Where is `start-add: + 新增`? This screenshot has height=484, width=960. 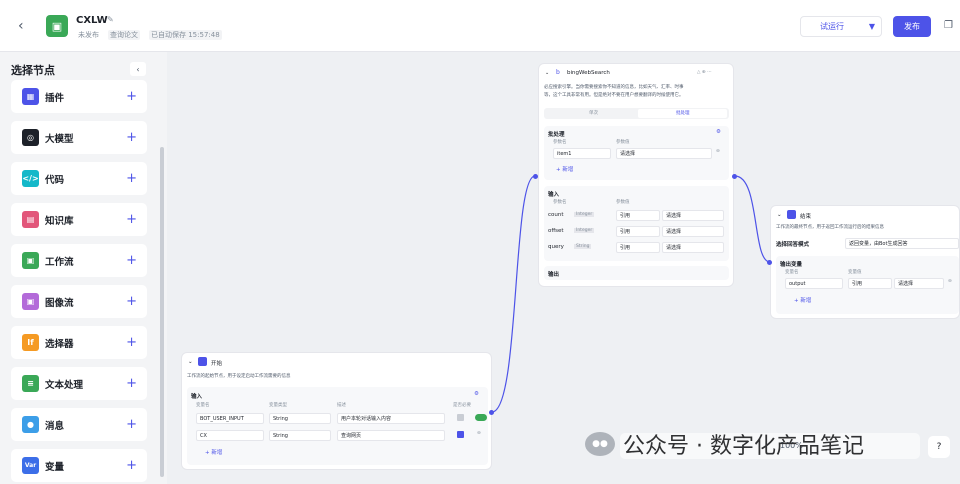
start-add: + 新增 is located at coordinates (213, 452).